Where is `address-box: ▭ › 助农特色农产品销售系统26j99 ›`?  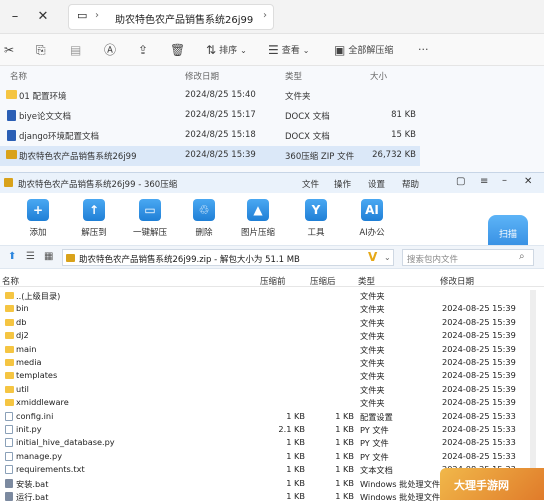
address-box: ▭ › 助农特色农产品销售系统26j99 › is located at coordinates (171, 17).